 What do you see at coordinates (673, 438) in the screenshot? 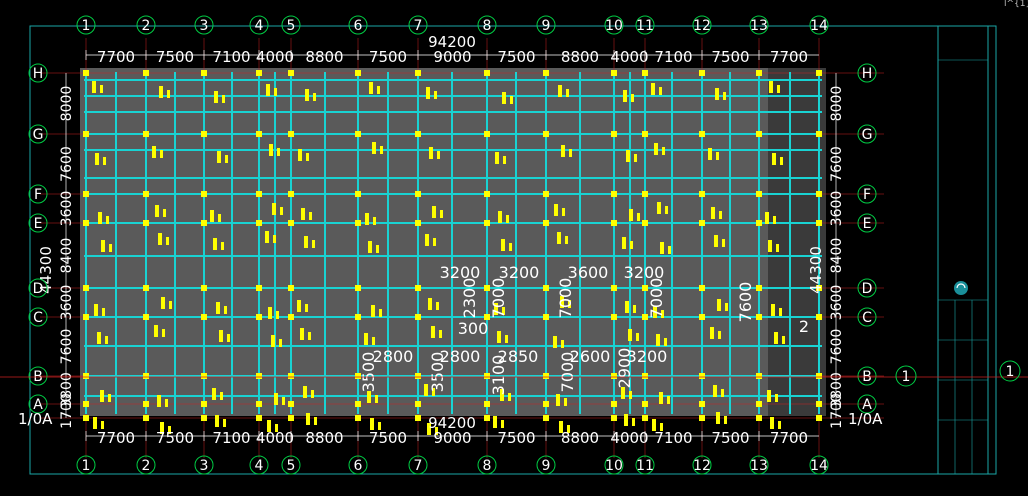
I see `bottom-dimension-label-10: 7100` at bounding box center [673, 438].